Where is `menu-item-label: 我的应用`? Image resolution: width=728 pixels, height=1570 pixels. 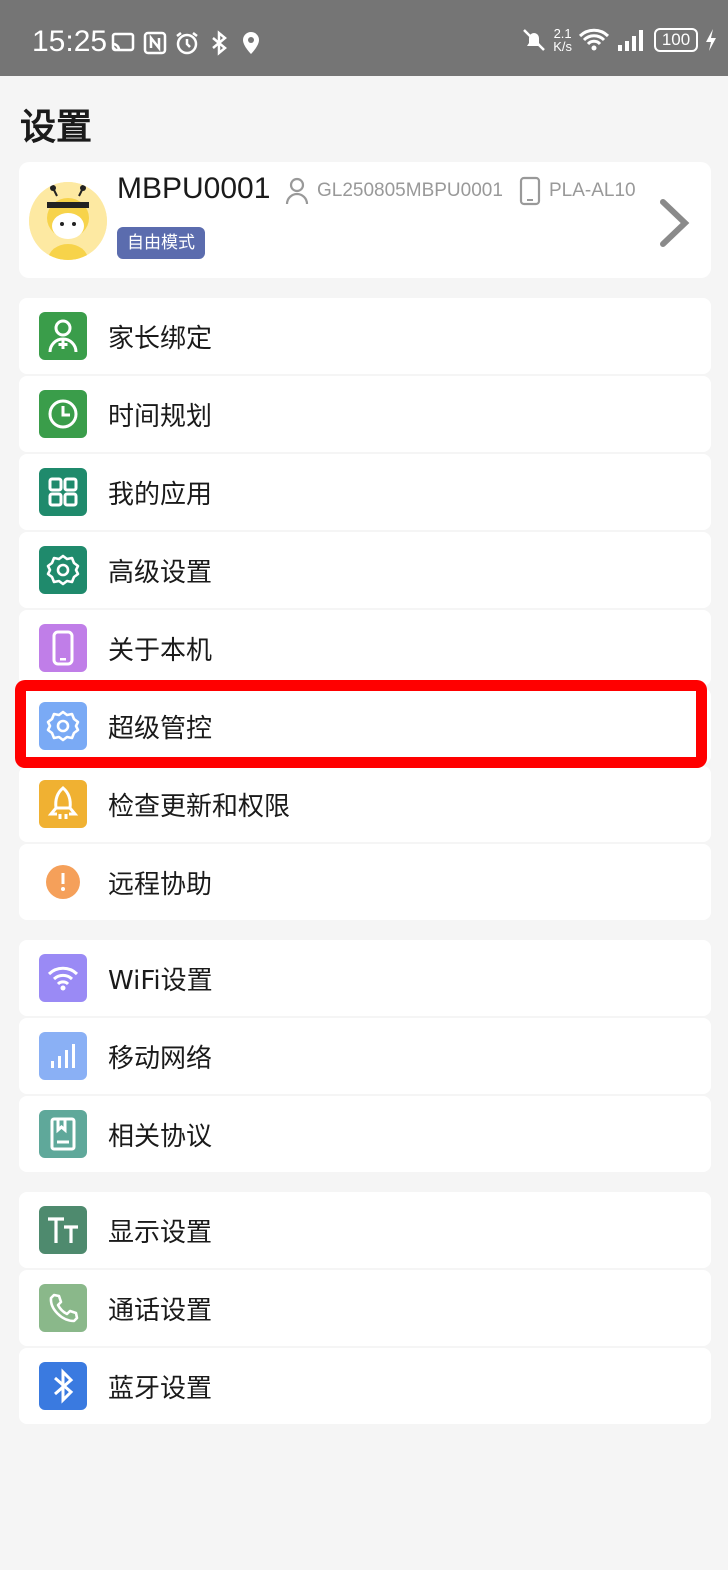 menu-item-label: 我的应用 is located at coordinates (160, 495).